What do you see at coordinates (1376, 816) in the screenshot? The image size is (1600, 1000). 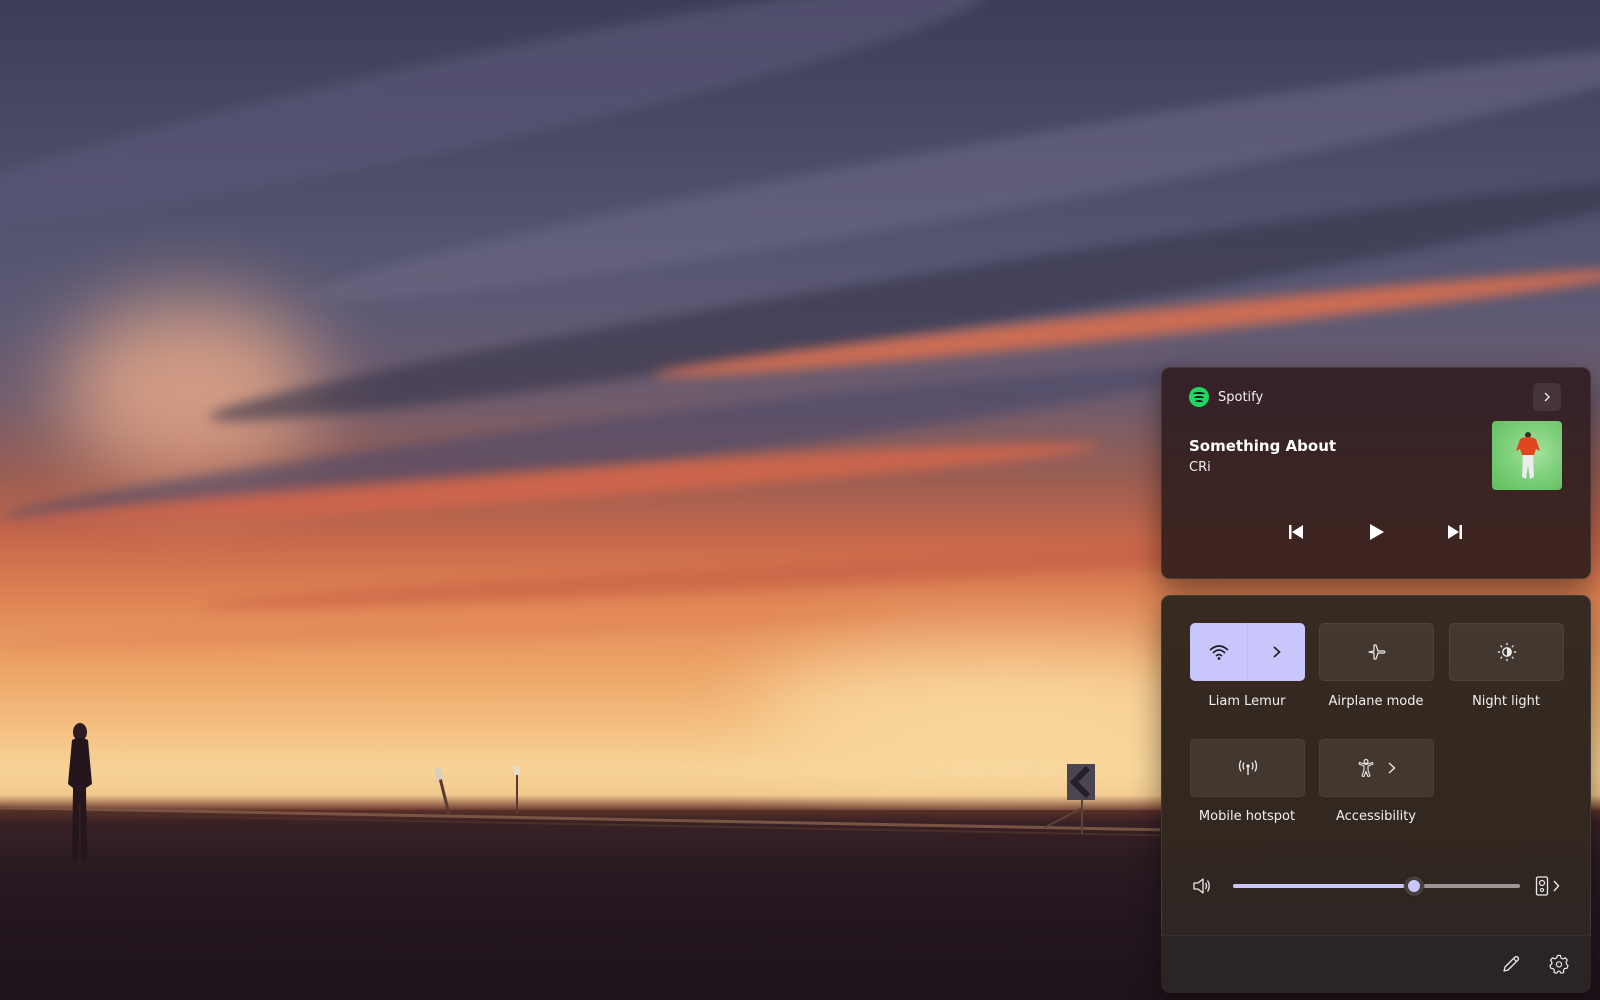 I see `accessibility-tile-label: Accessibility` at bounding box center [1376, 816].